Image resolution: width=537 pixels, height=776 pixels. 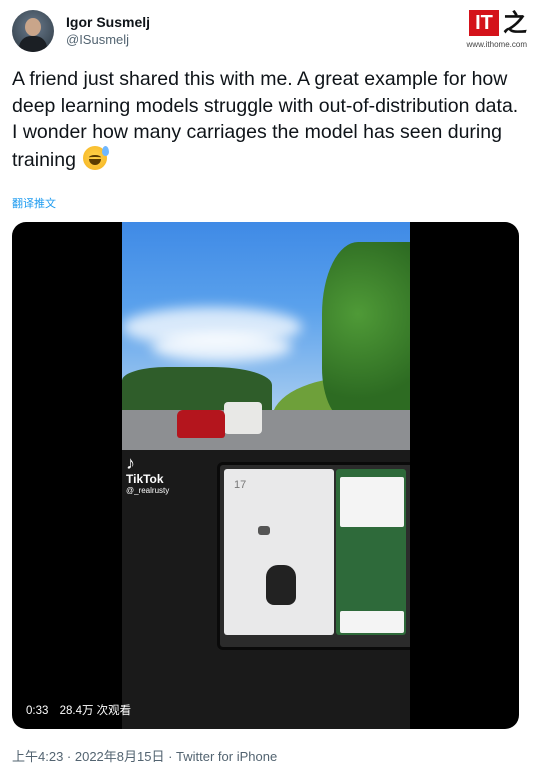 What do you see at coordinates (96, 157) in the screenshot?
I see `sweat-smile-emoji-icon` at bounding box center [96, 157].